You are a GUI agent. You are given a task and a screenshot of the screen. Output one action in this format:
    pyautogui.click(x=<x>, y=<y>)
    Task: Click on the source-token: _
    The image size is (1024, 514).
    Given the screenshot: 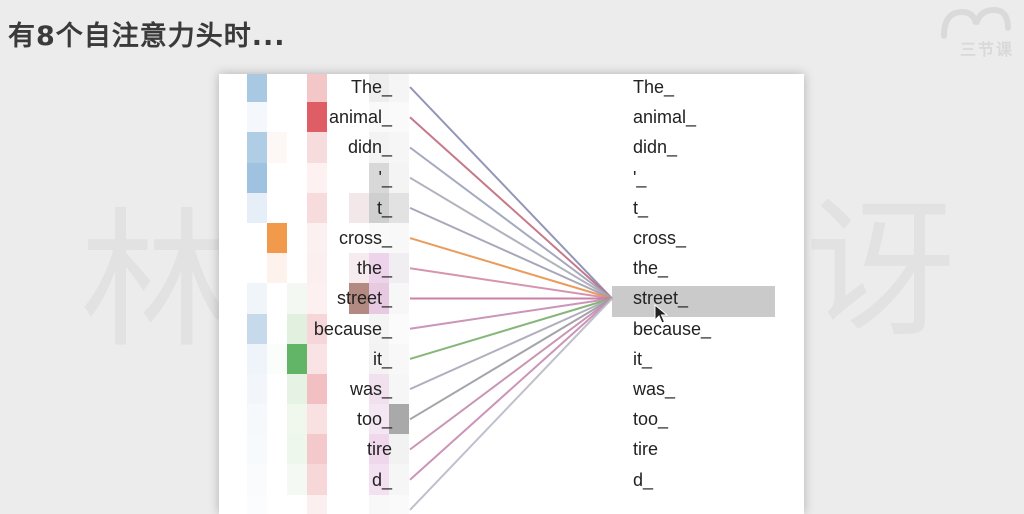 What is the action you would take?
    pyautogui.click(x=387, y=504)
    